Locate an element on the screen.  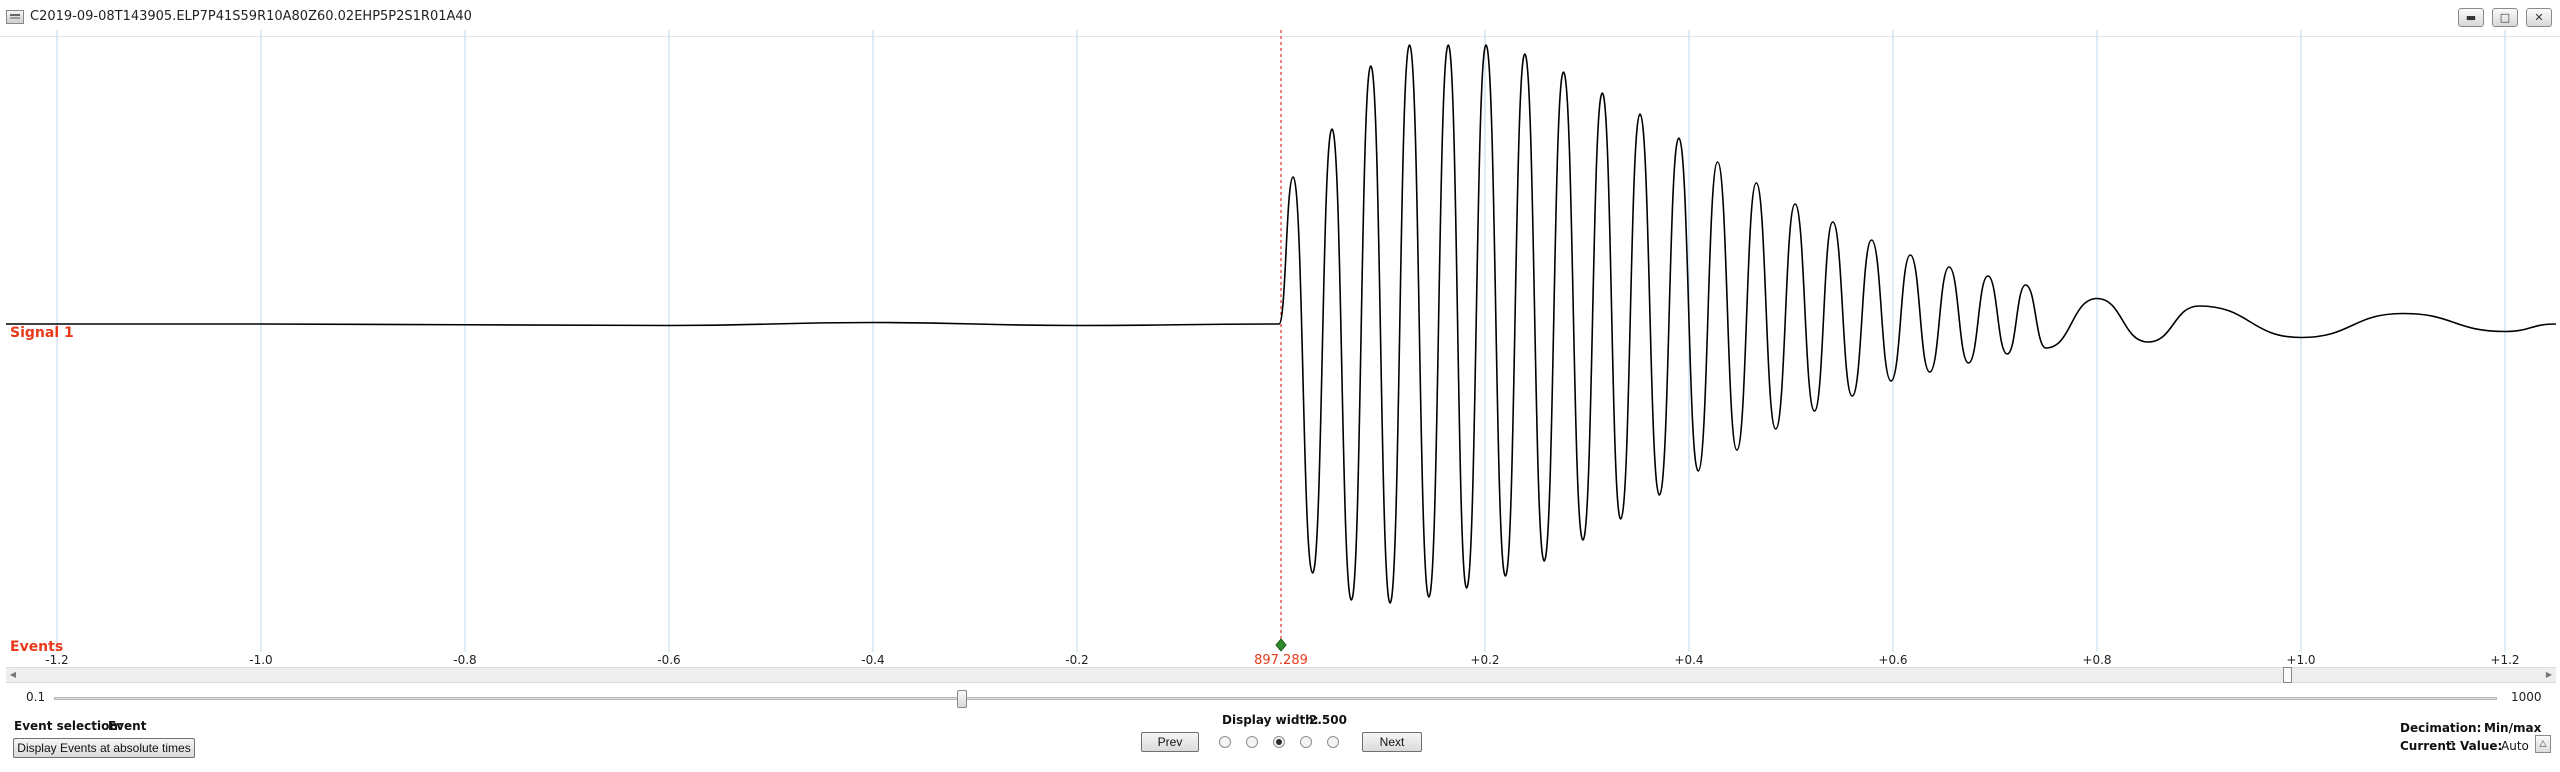
horizontal-scrollbar: ◀ ▶ is located at coordinates (1281, 675).